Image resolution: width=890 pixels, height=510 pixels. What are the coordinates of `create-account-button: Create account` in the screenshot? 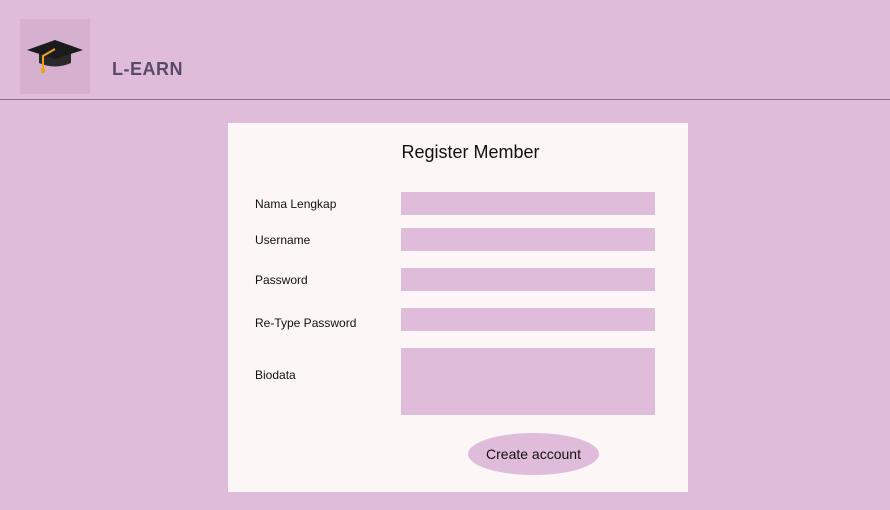 It's located at (533, 454).